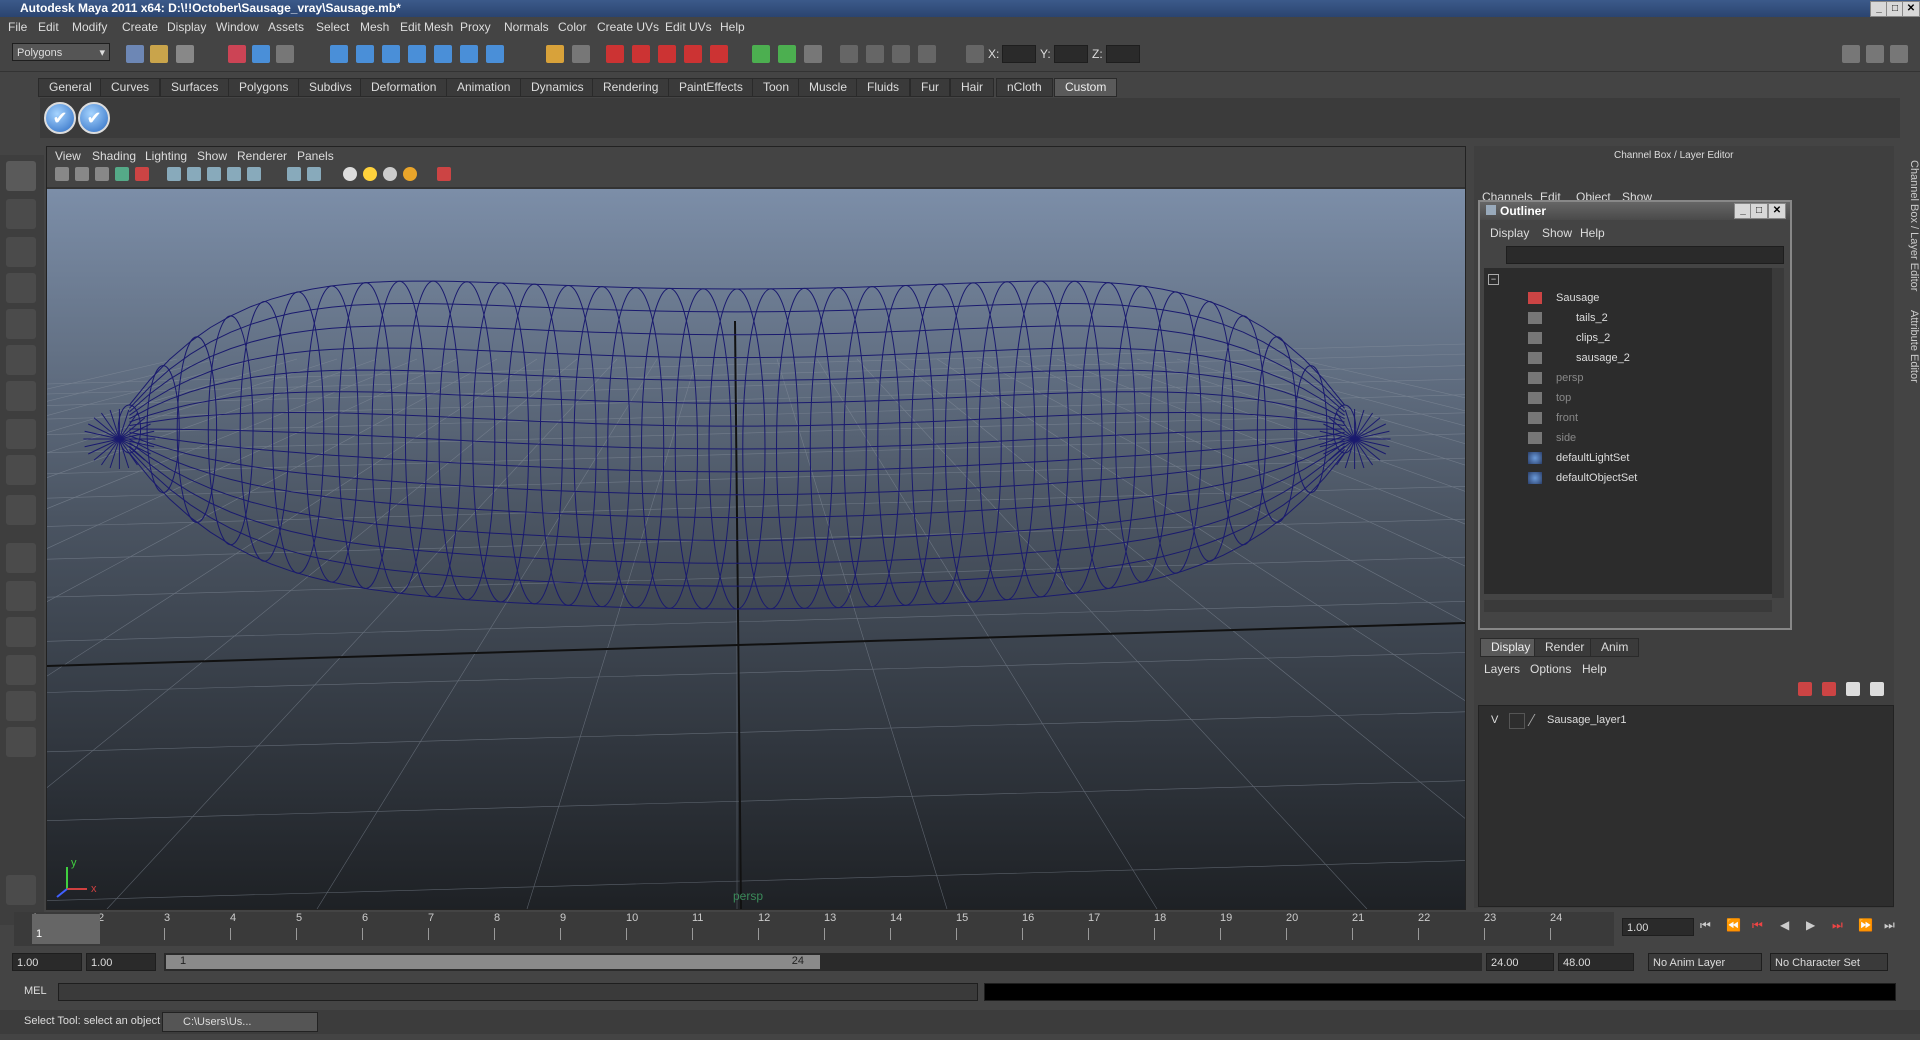  I want to click on film-icon, so click(875, 54).